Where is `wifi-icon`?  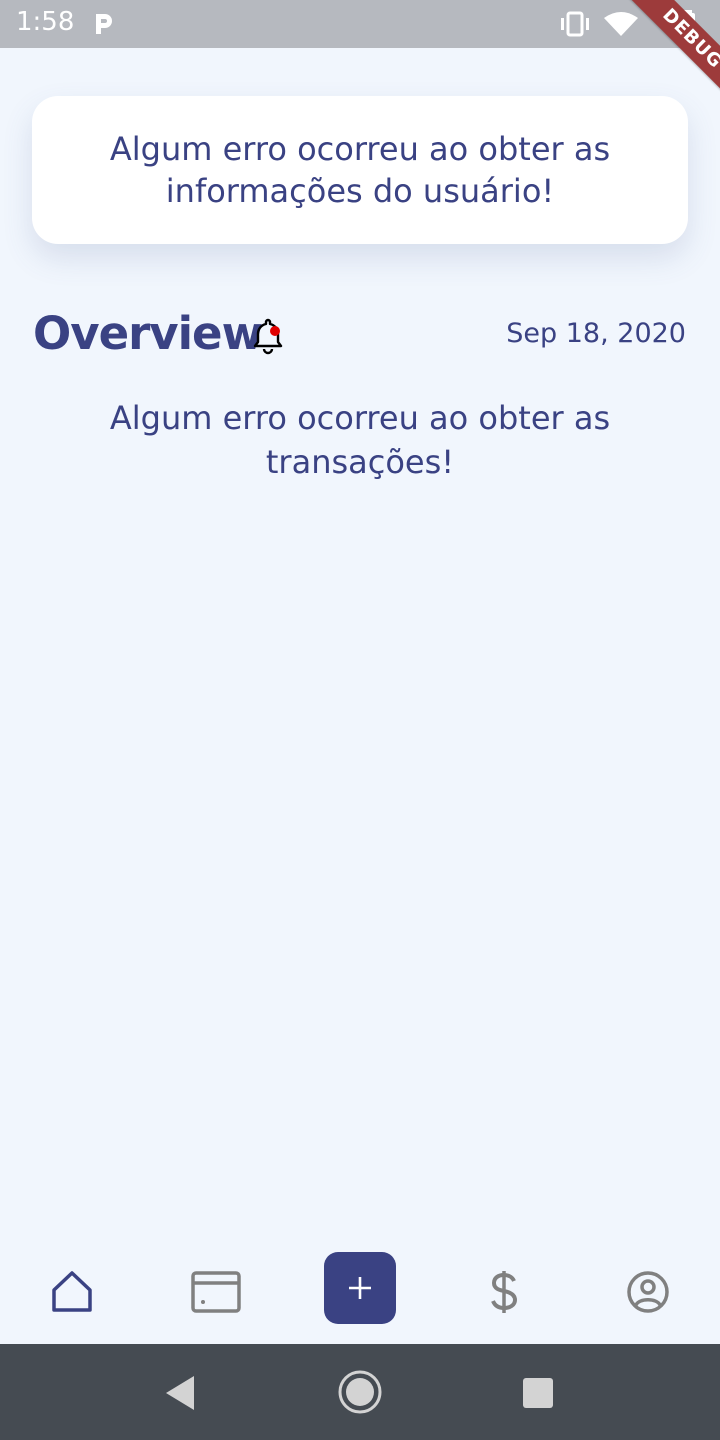
wifi-icon is located at coordinates (621, 24).